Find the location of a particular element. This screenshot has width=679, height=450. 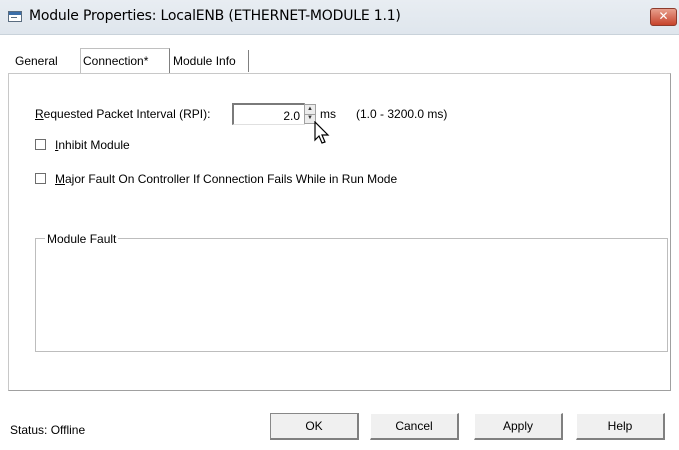

help-button: Help is located at coordinates (620, 426).